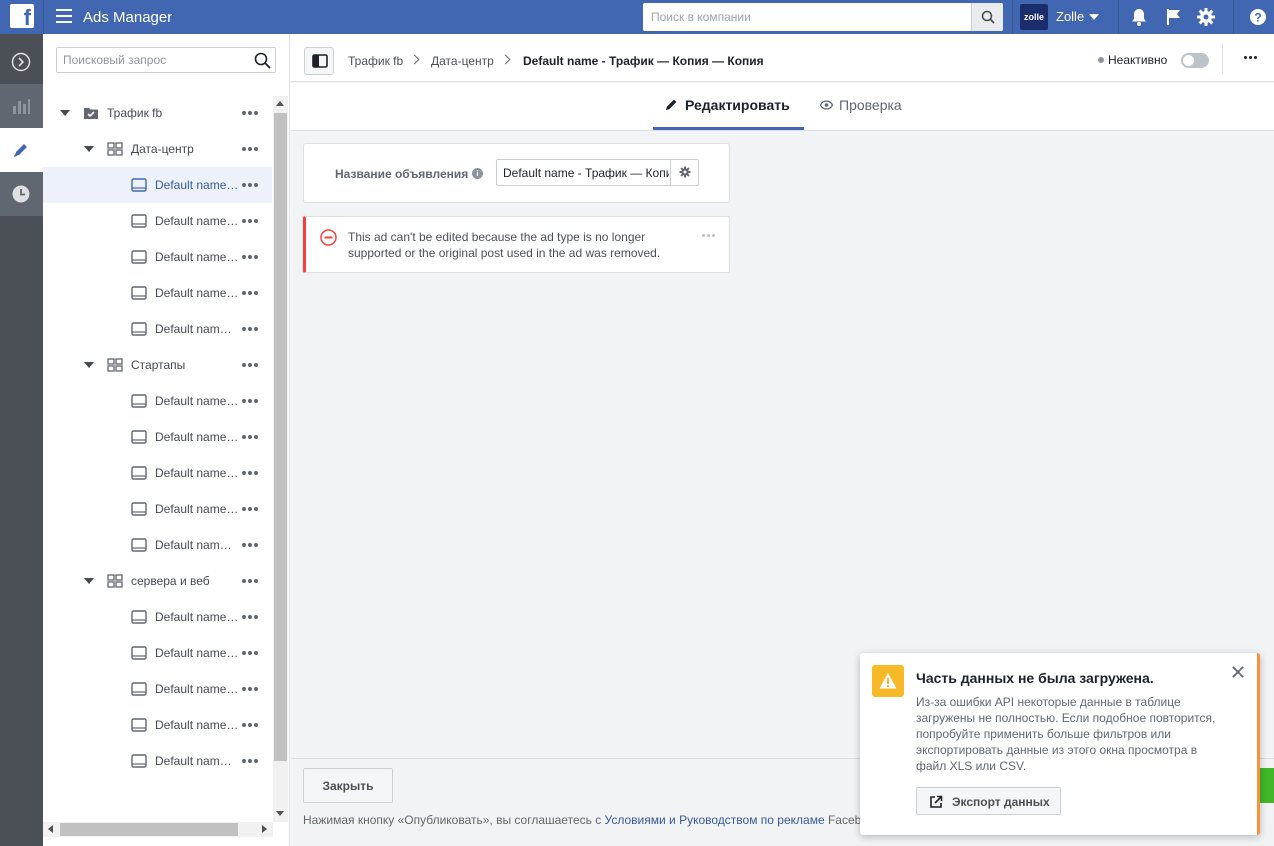  What do you see at coordinates (1139, 17) in the screenshot?
I see `notifications-bell-icon` at bounding box center [1139, 17].